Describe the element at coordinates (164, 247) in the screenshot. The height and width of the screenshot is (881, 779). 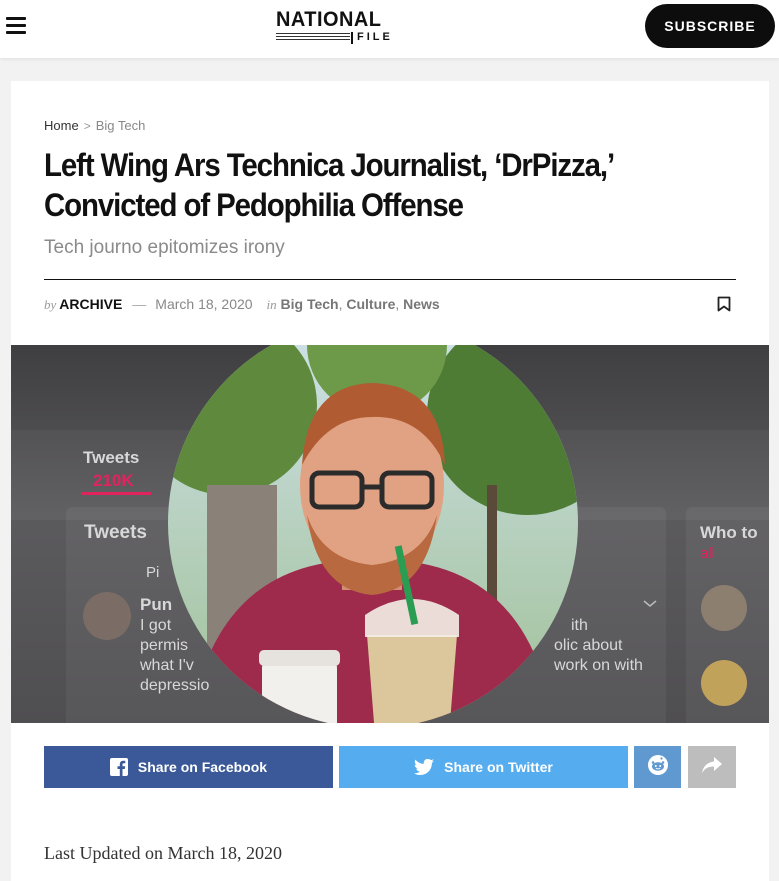
I see `article-subtitle: Tech journo epitomizes irony` at that location.